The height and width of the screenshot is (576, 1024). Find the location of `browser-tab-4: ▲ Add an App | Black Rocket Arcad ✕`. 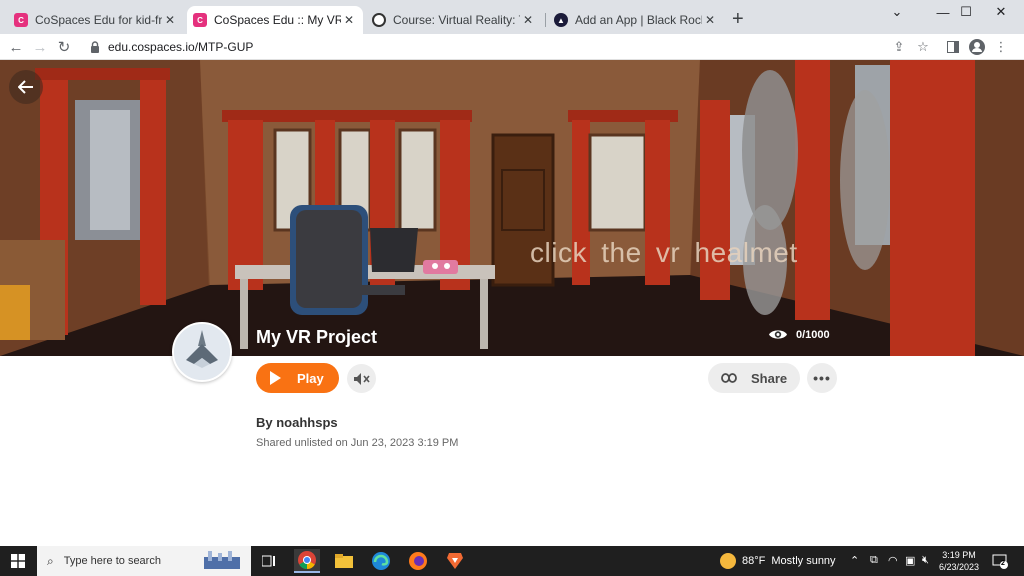

browser-tab-4: ▲ Add an App | Black Rocket Arcad ✕ is located at coordinates (636, 20).